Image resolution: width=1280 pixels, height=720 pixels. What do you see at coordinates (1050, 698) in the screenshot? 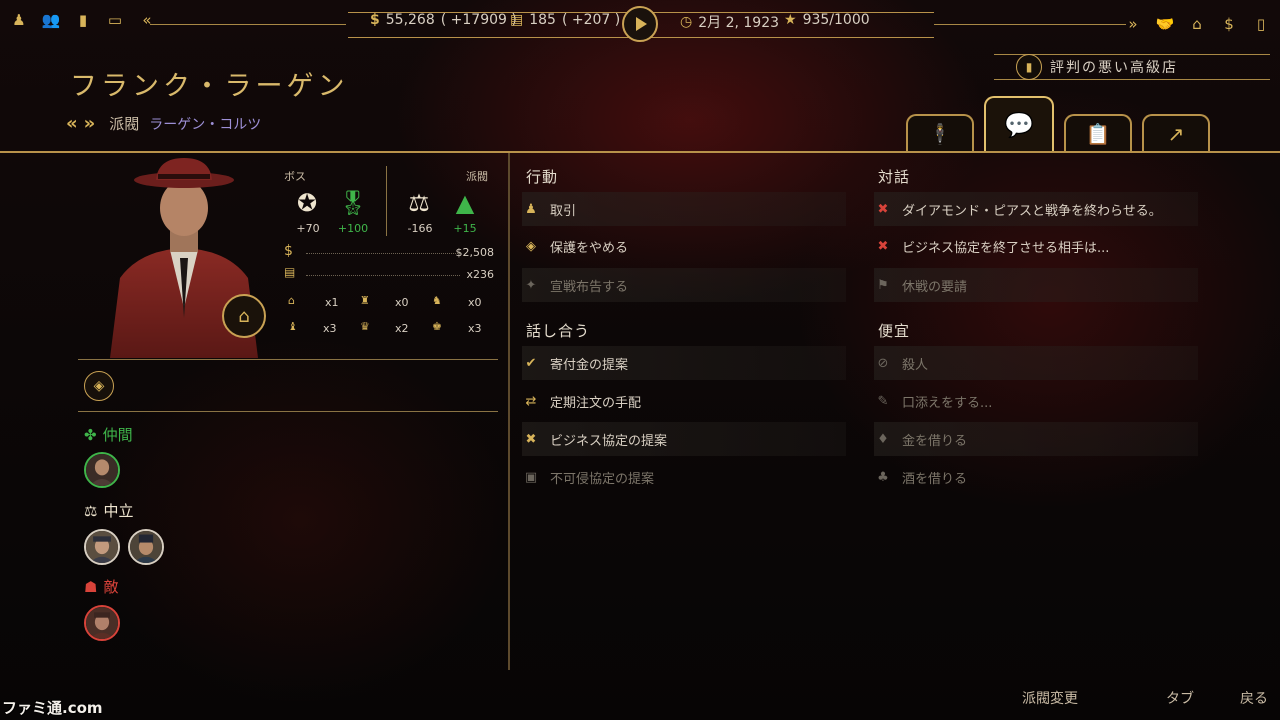
I see `change-faction-button: 派閥変更` at bounding box center [1050, 698].